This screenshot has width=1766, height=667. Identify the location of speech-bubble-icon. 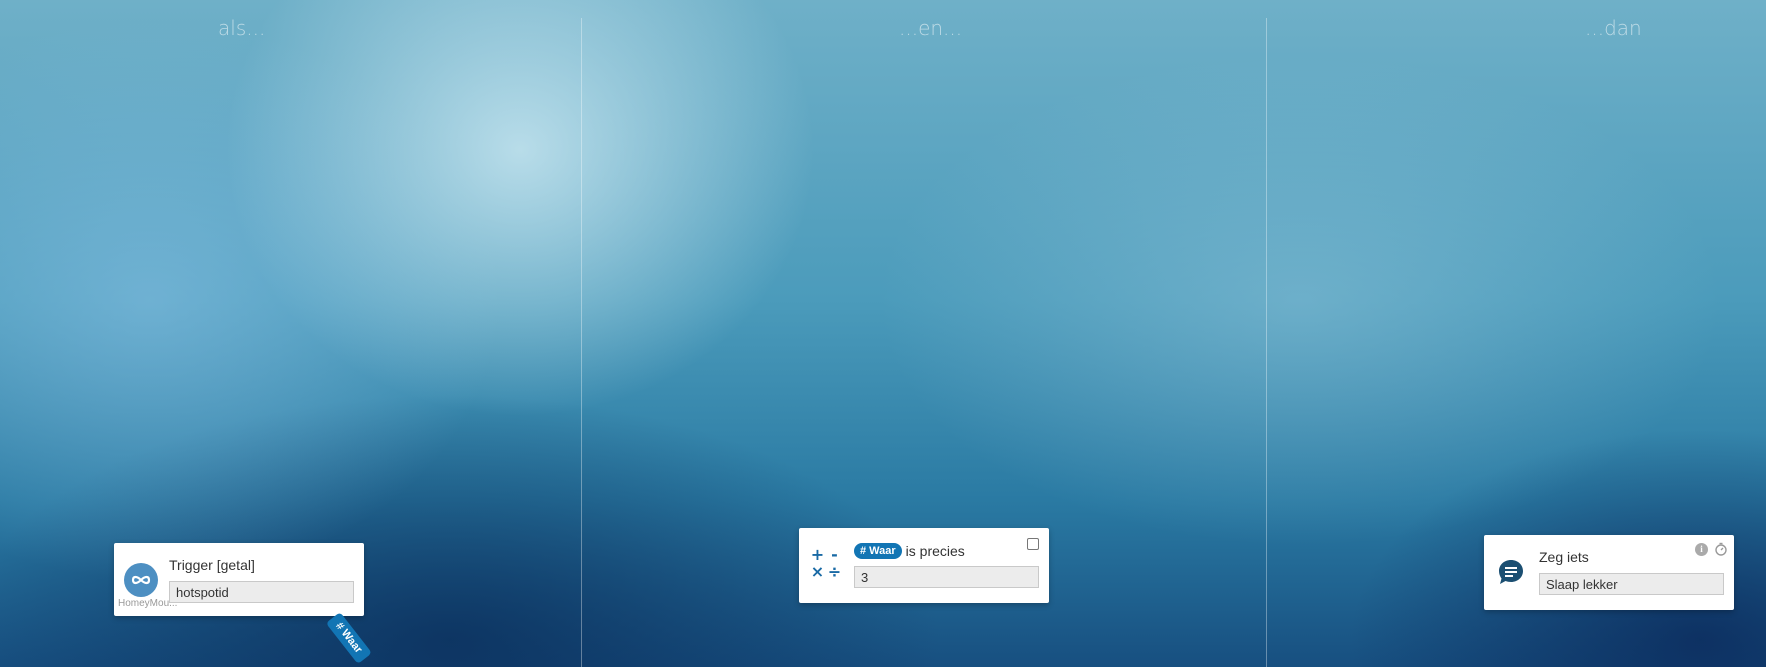
(1511, 572).